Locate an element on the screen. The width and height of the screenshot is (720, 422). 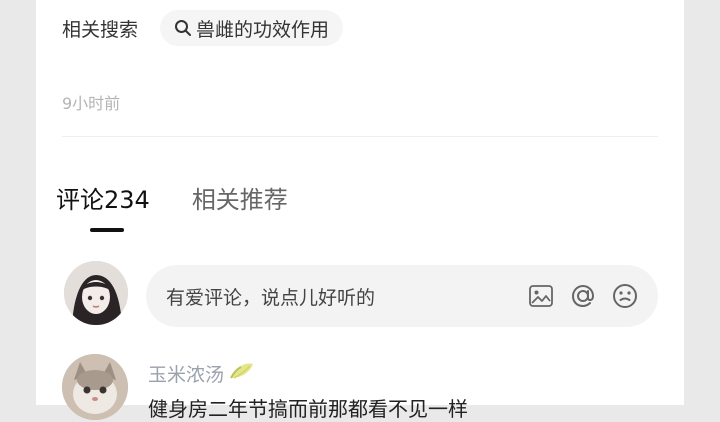
active-tab-indicator is located at coordinates (107, 230).